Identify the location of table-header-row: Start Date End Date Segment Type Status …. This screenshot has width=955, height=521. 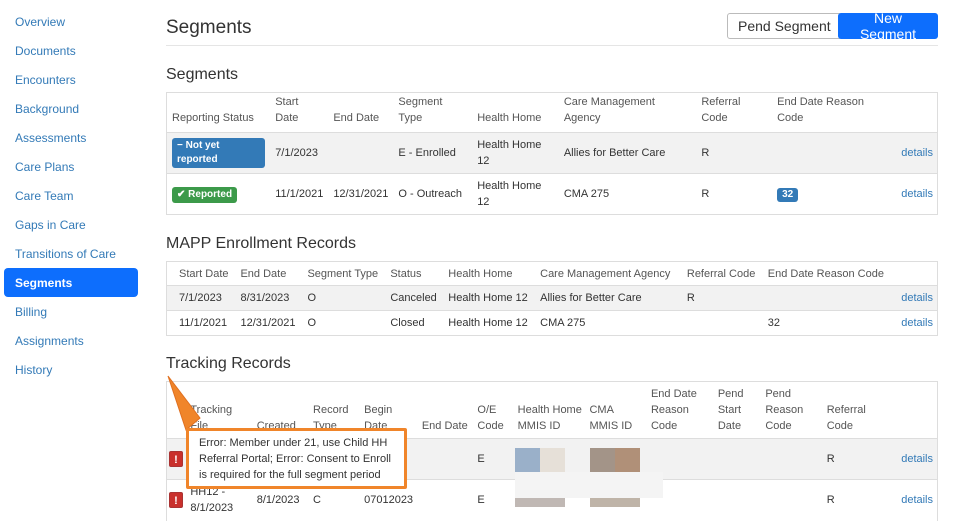
(552, 274).